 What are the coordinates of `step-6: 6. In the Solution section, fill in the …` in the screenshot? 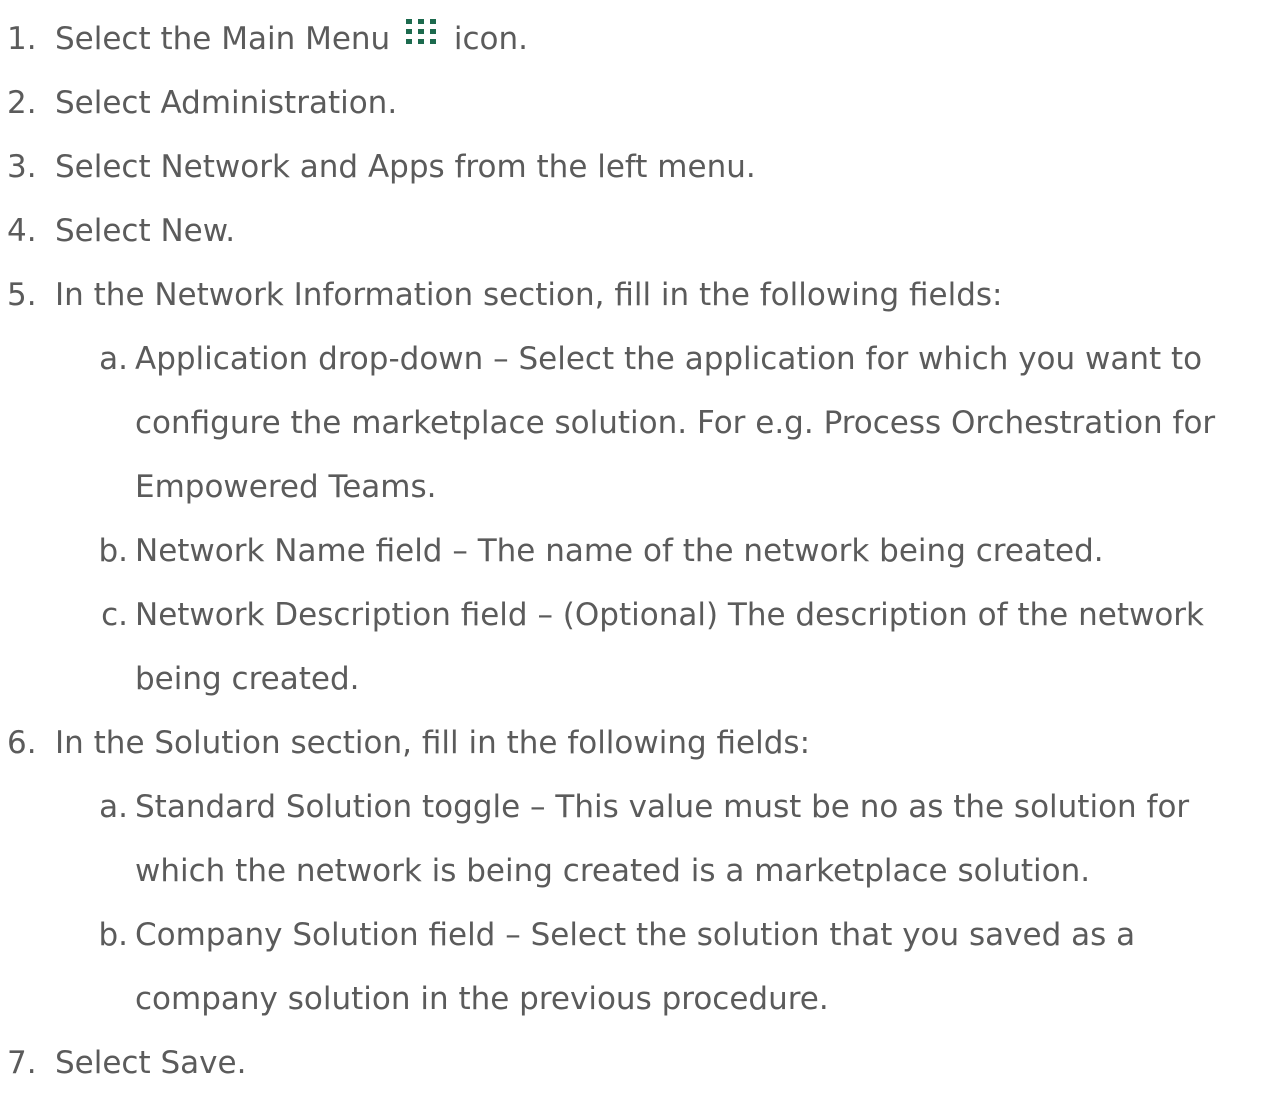 It's located at (639, 743).